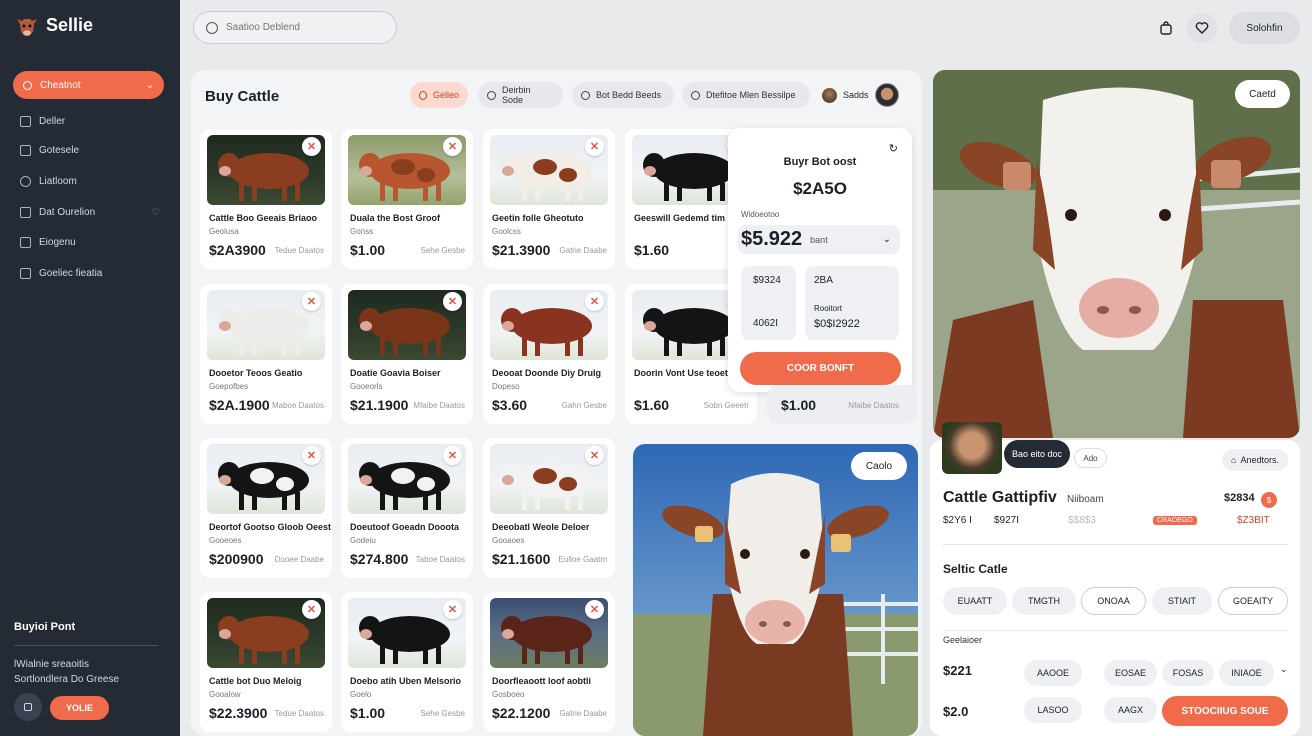  I want to click on stat-value: $Z3BIT, so click(1253, 520).